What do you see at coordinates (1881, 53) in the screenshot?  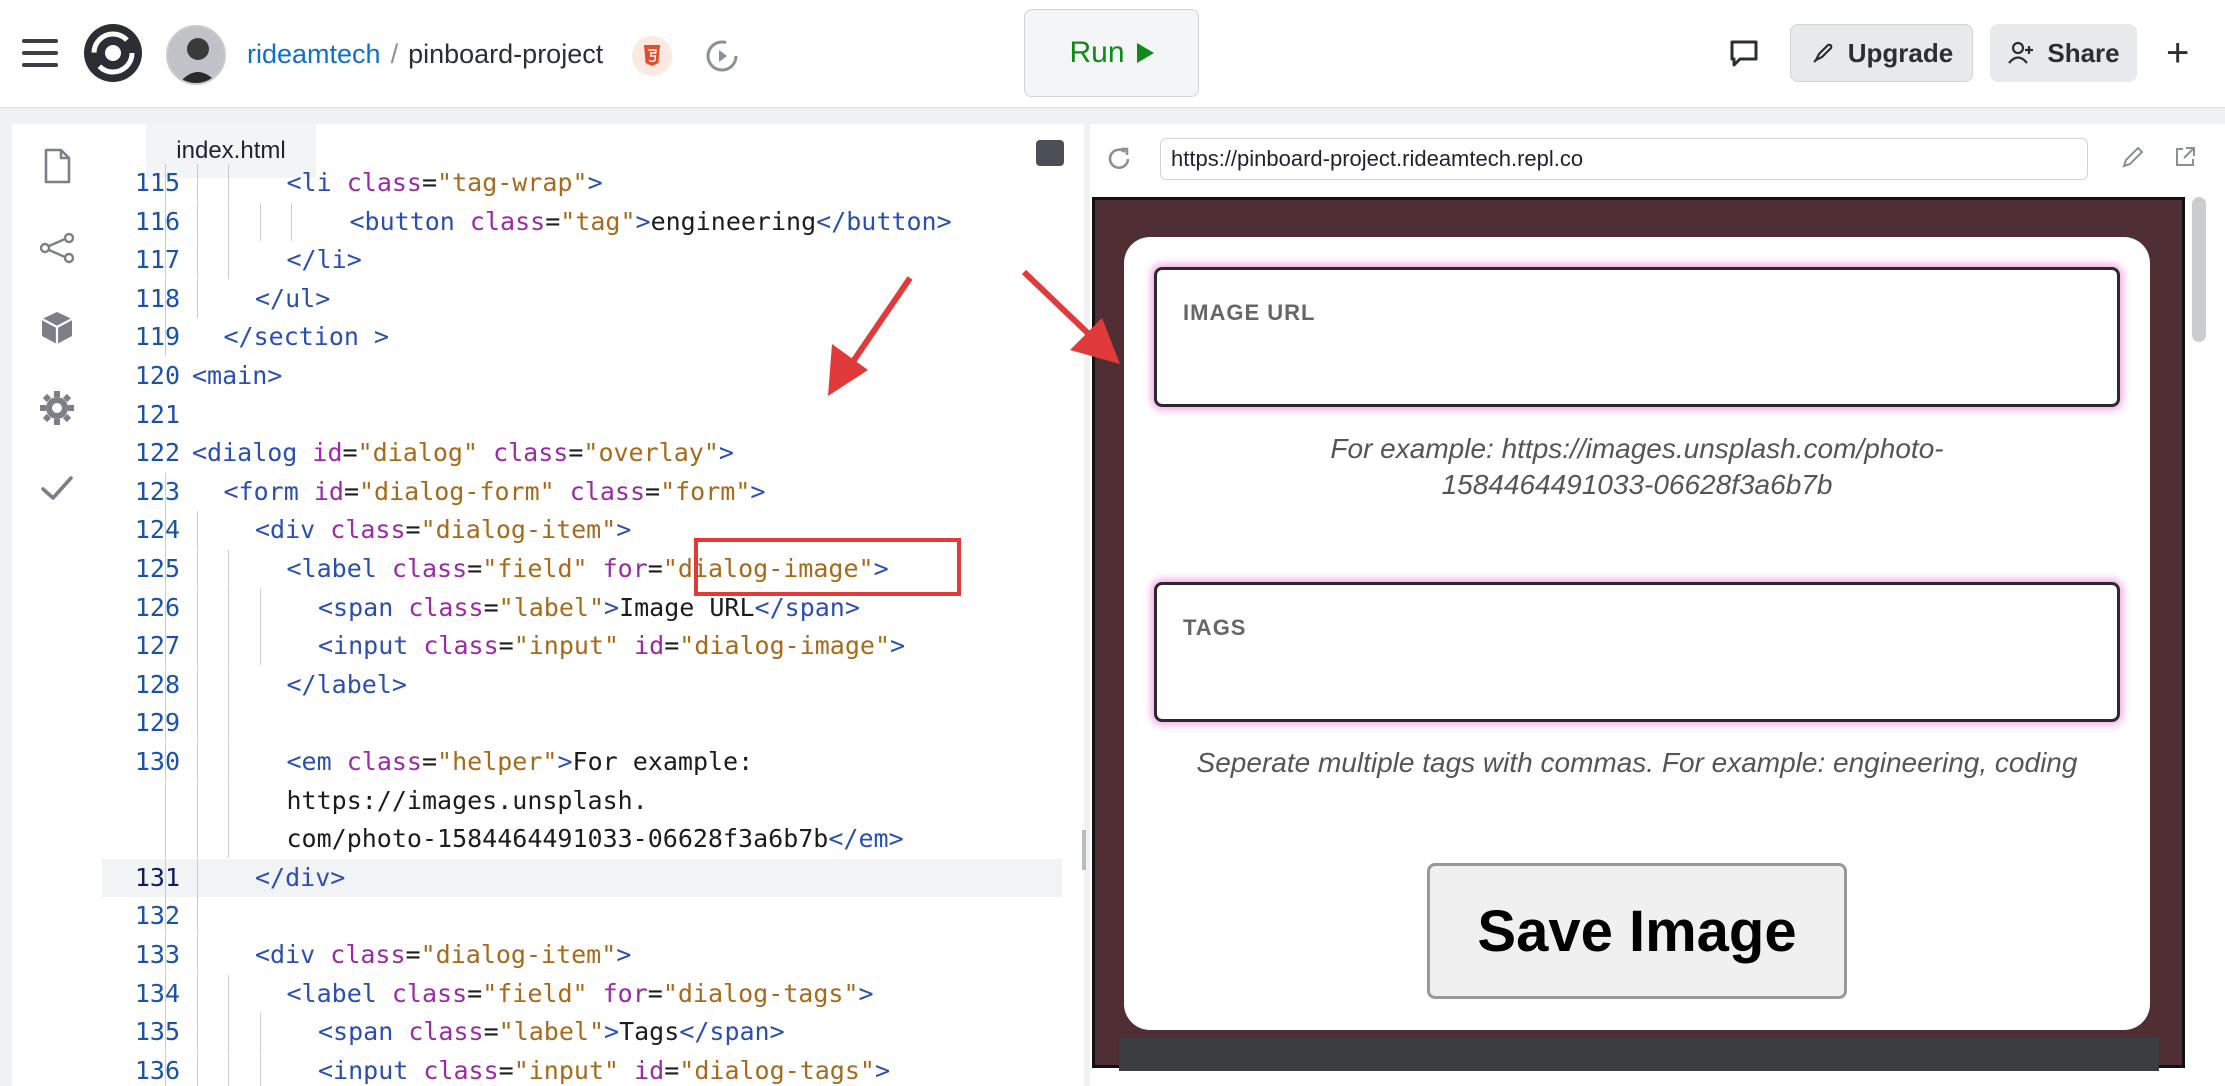 I see `upgrade-button: Upgrade` at bounding box center [1881, 53].